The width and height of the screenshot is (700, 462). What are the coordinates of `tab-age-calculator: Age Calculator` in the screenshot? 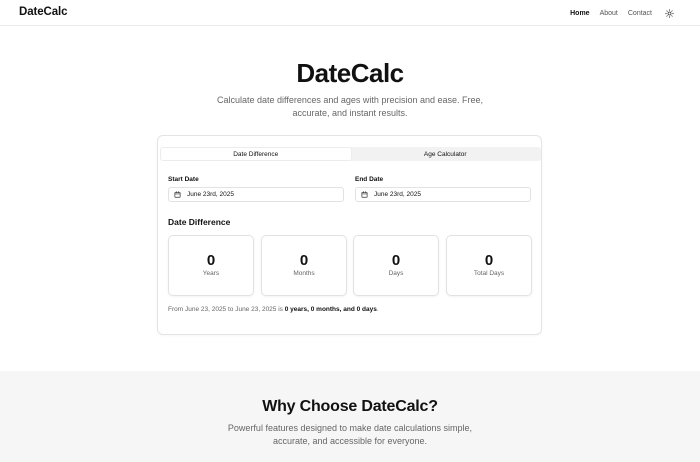 It's located at (446, 154).